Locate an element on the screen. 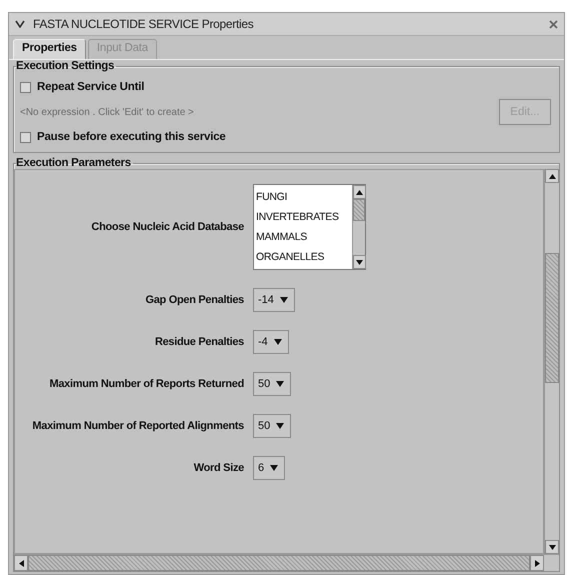 The image size is (567, 575). window-title: FASTA NUCLEOTIDE SERVICE Properties is located at coordinates (143, 24).